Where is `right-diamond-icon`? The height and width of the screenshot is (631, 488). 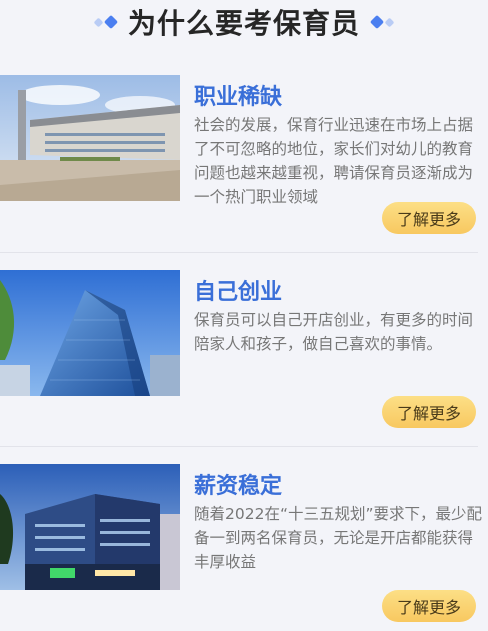
right-diamond-icon is located at coordinates (382, 22).